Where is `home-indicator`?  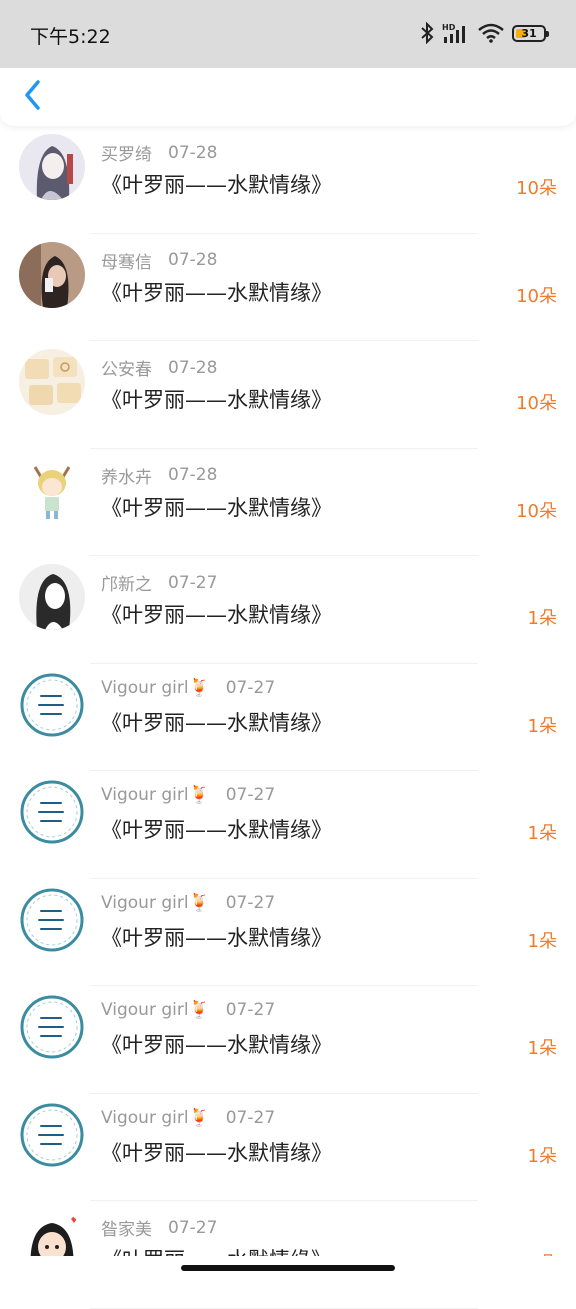 home-indicator is located at coordinates (288, 1268).